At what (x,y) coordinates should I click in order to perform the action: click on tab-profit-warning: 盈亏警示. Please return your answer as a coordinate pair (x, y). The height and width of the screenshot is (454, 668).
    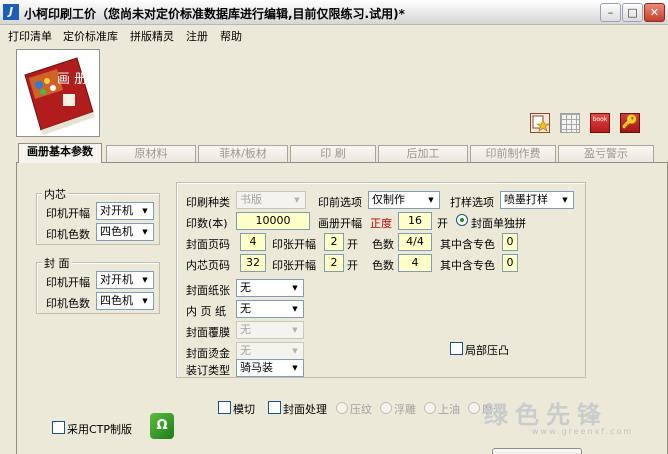
    Looking at the image, I should click on (606, 153).